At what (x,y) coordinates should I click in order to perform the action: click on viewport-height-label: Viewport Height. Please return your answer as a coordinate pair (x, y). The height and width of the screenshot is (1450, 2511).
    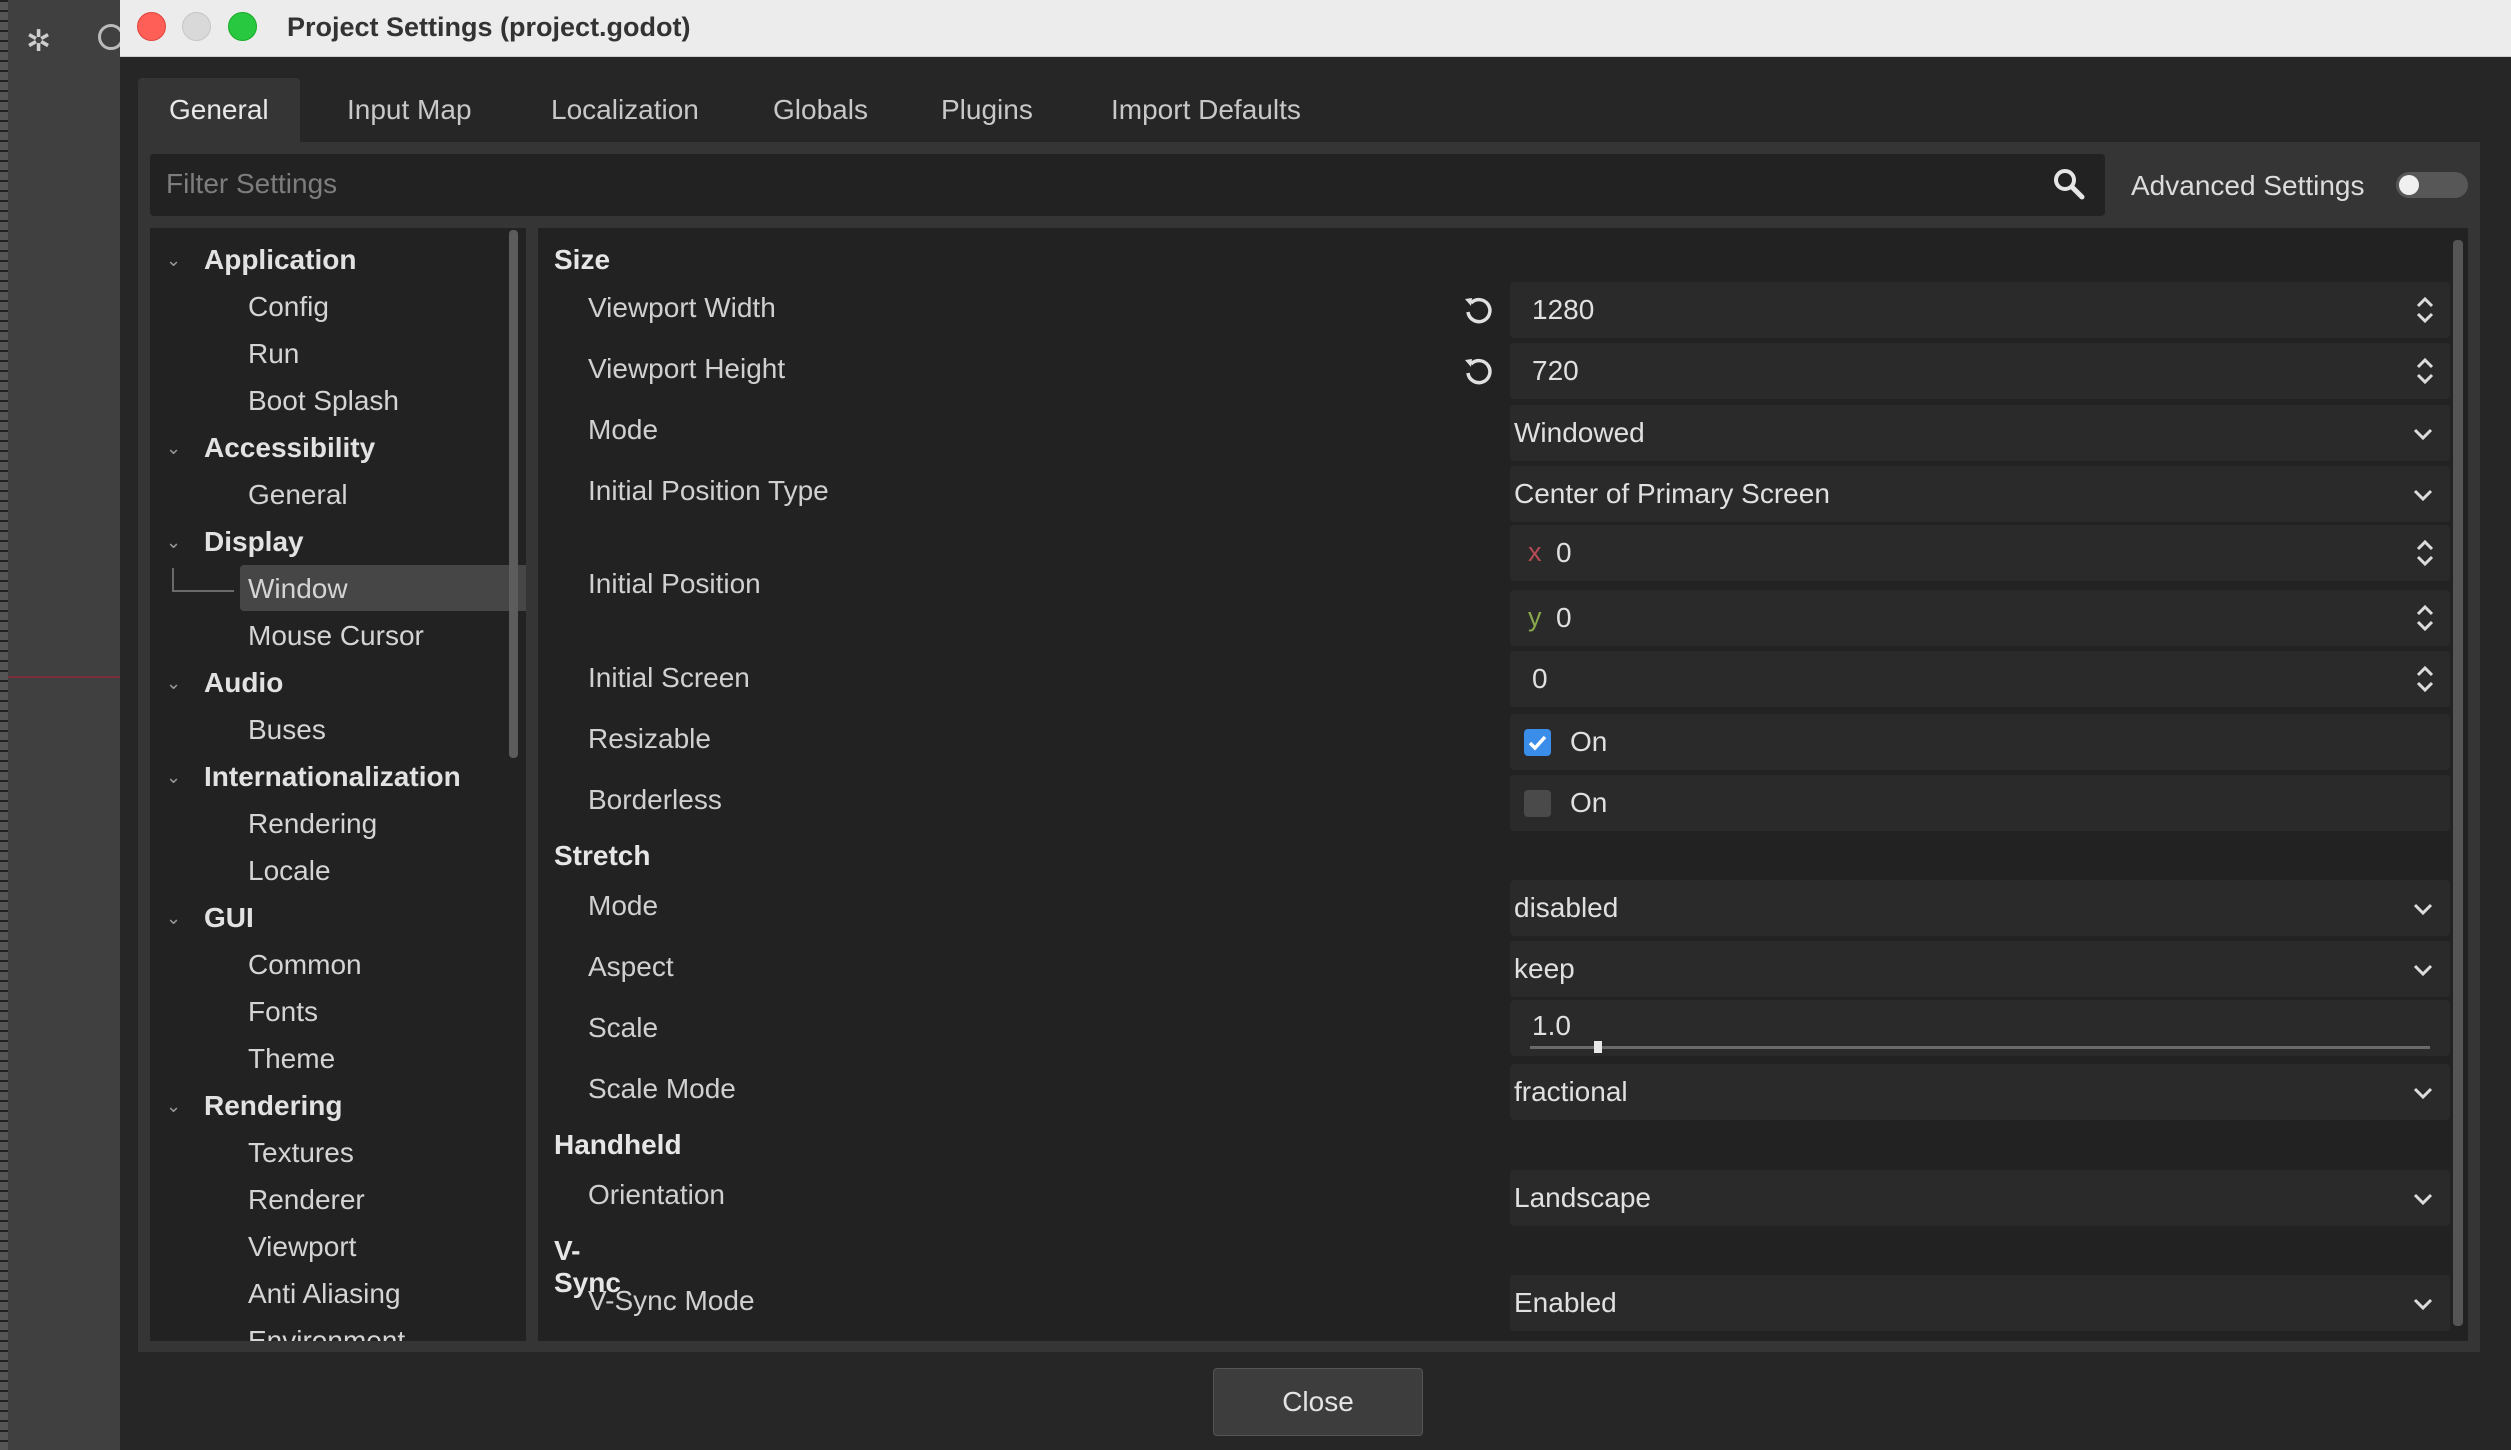
    Looking at the image, I should click on (687, 368).